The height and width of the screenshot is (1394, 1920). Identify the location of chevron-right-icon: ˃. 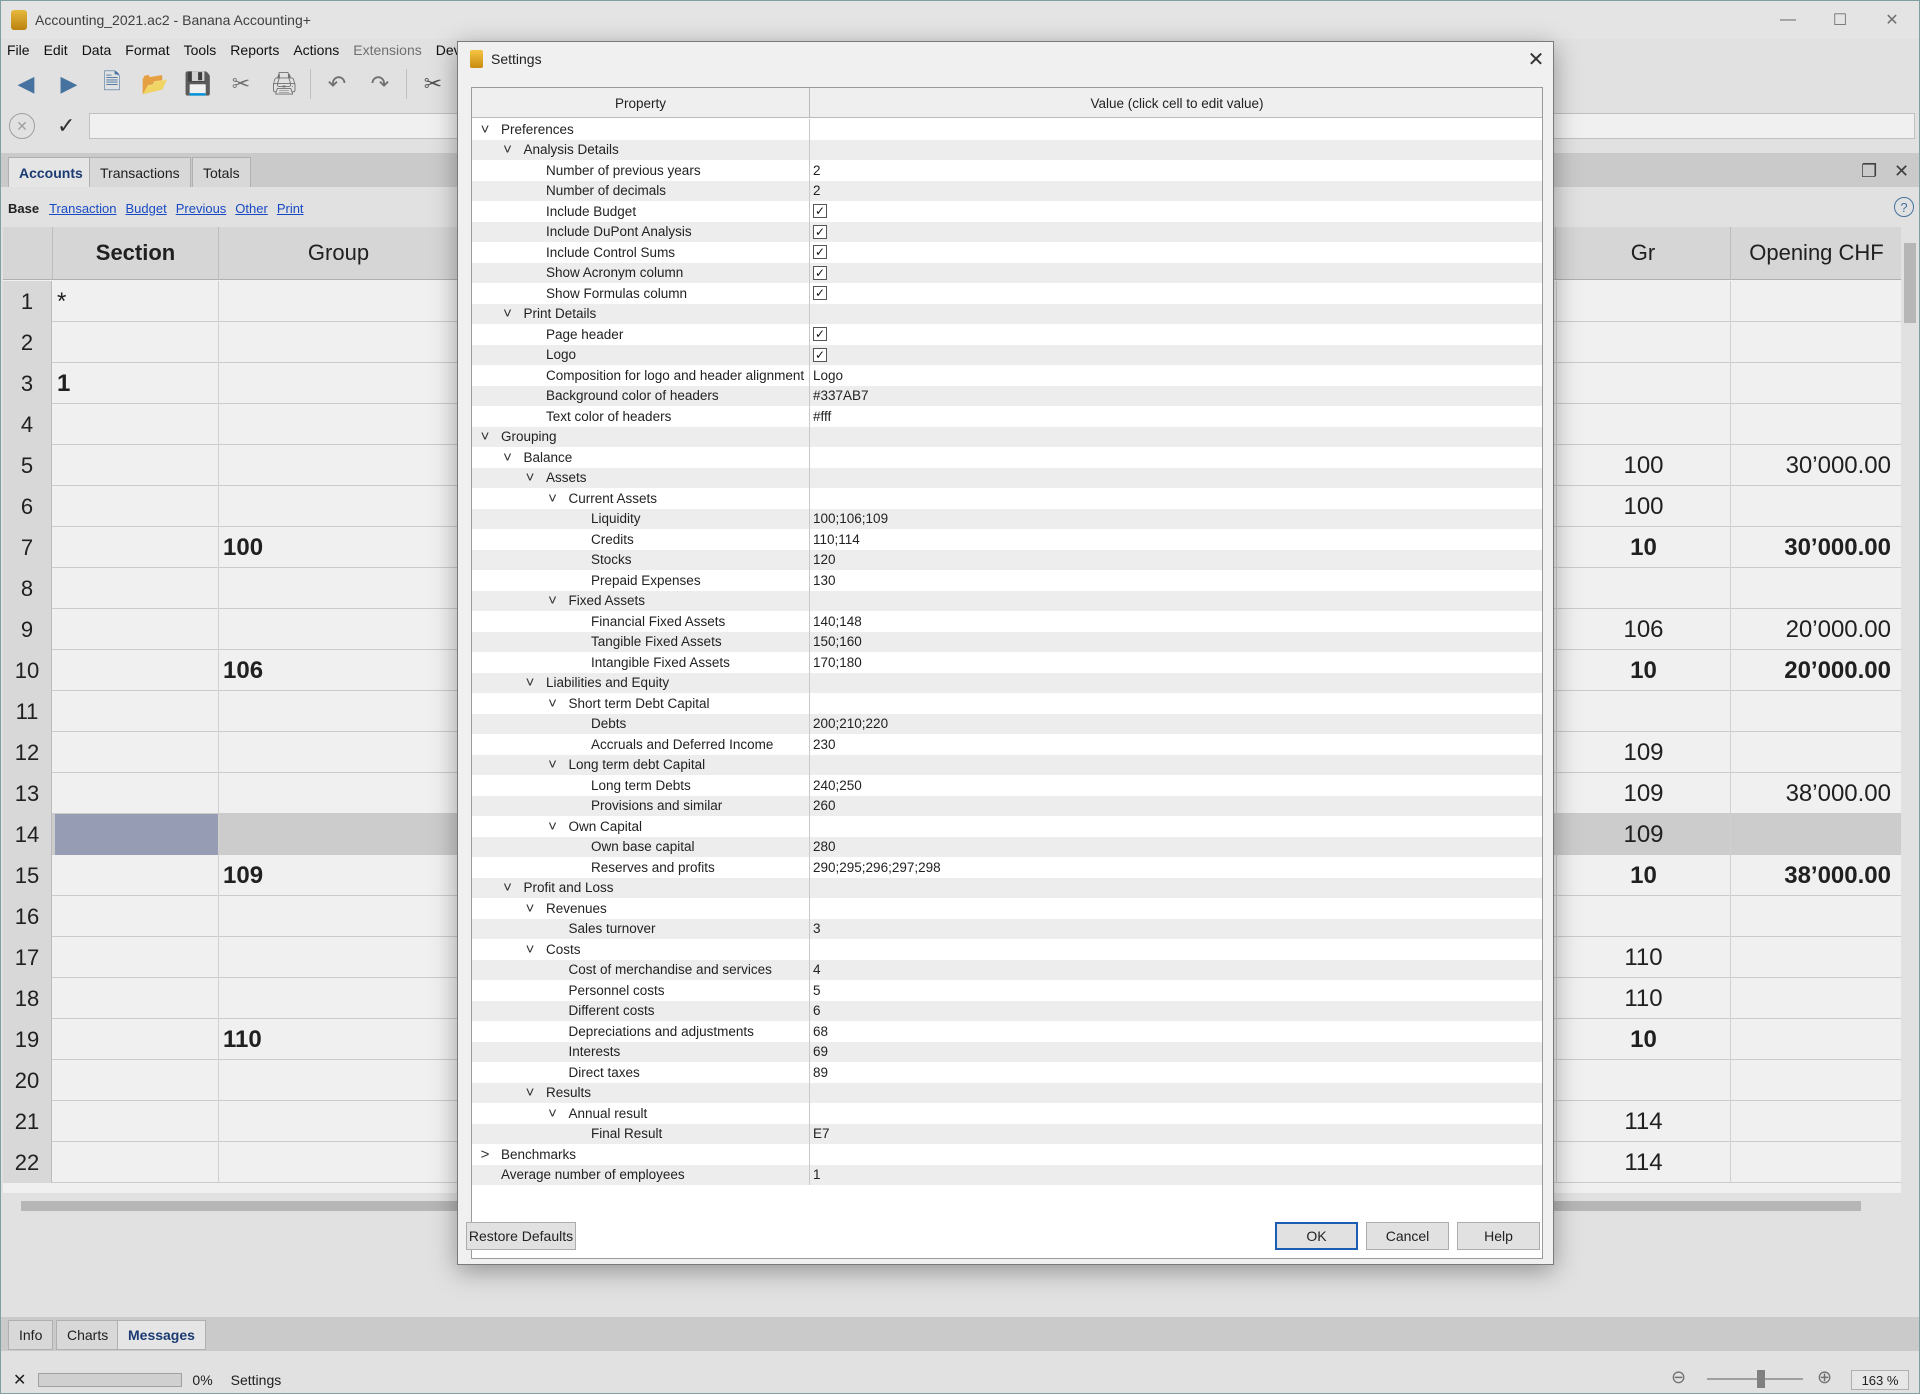
(485, 1154).